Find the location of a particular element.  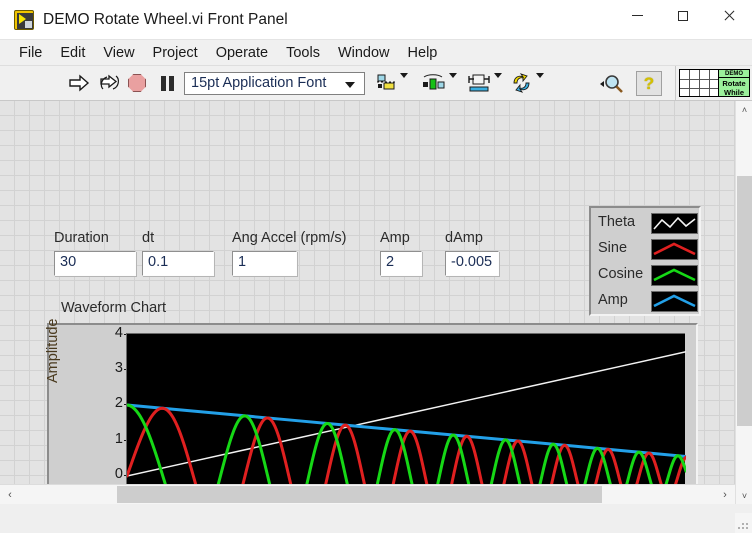

label-ang-accel: Ang Accel (rpm/s) is located at coordinates (289, 238).